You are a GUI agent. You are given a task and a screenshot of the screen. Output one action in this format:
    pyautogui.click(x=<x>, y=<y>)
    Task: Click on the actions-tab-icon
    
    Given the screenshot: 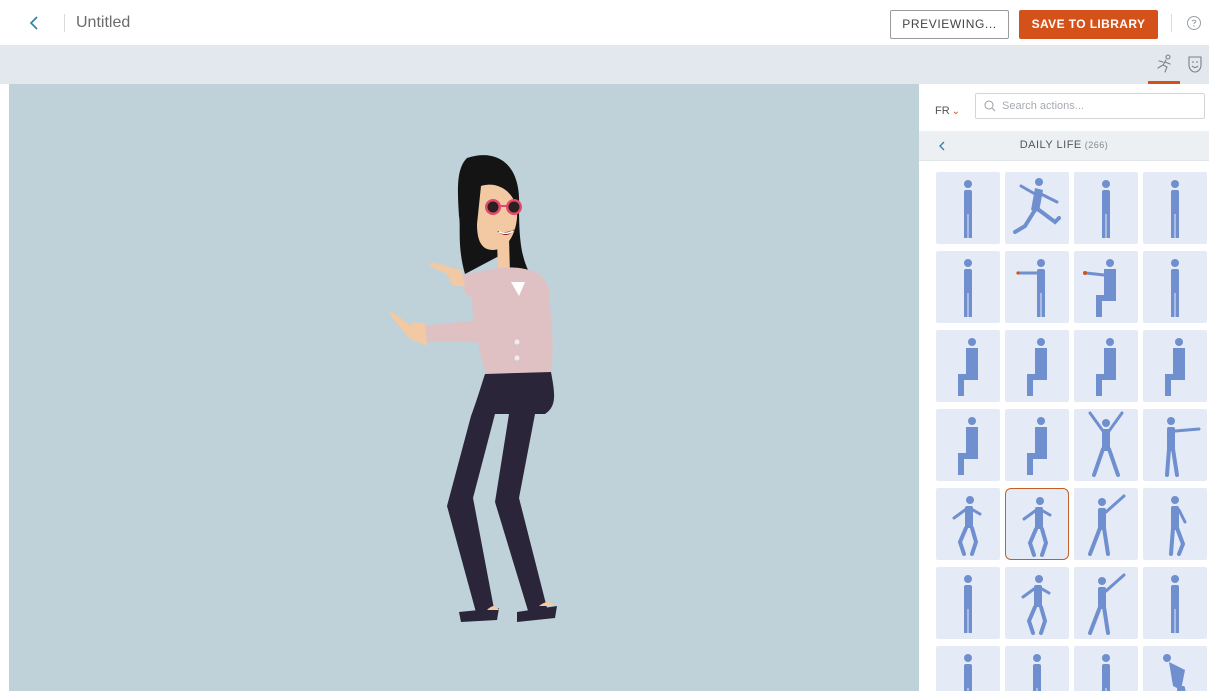 What is the action you would take?
    pyautogui.click(x=1164, y=64)
    